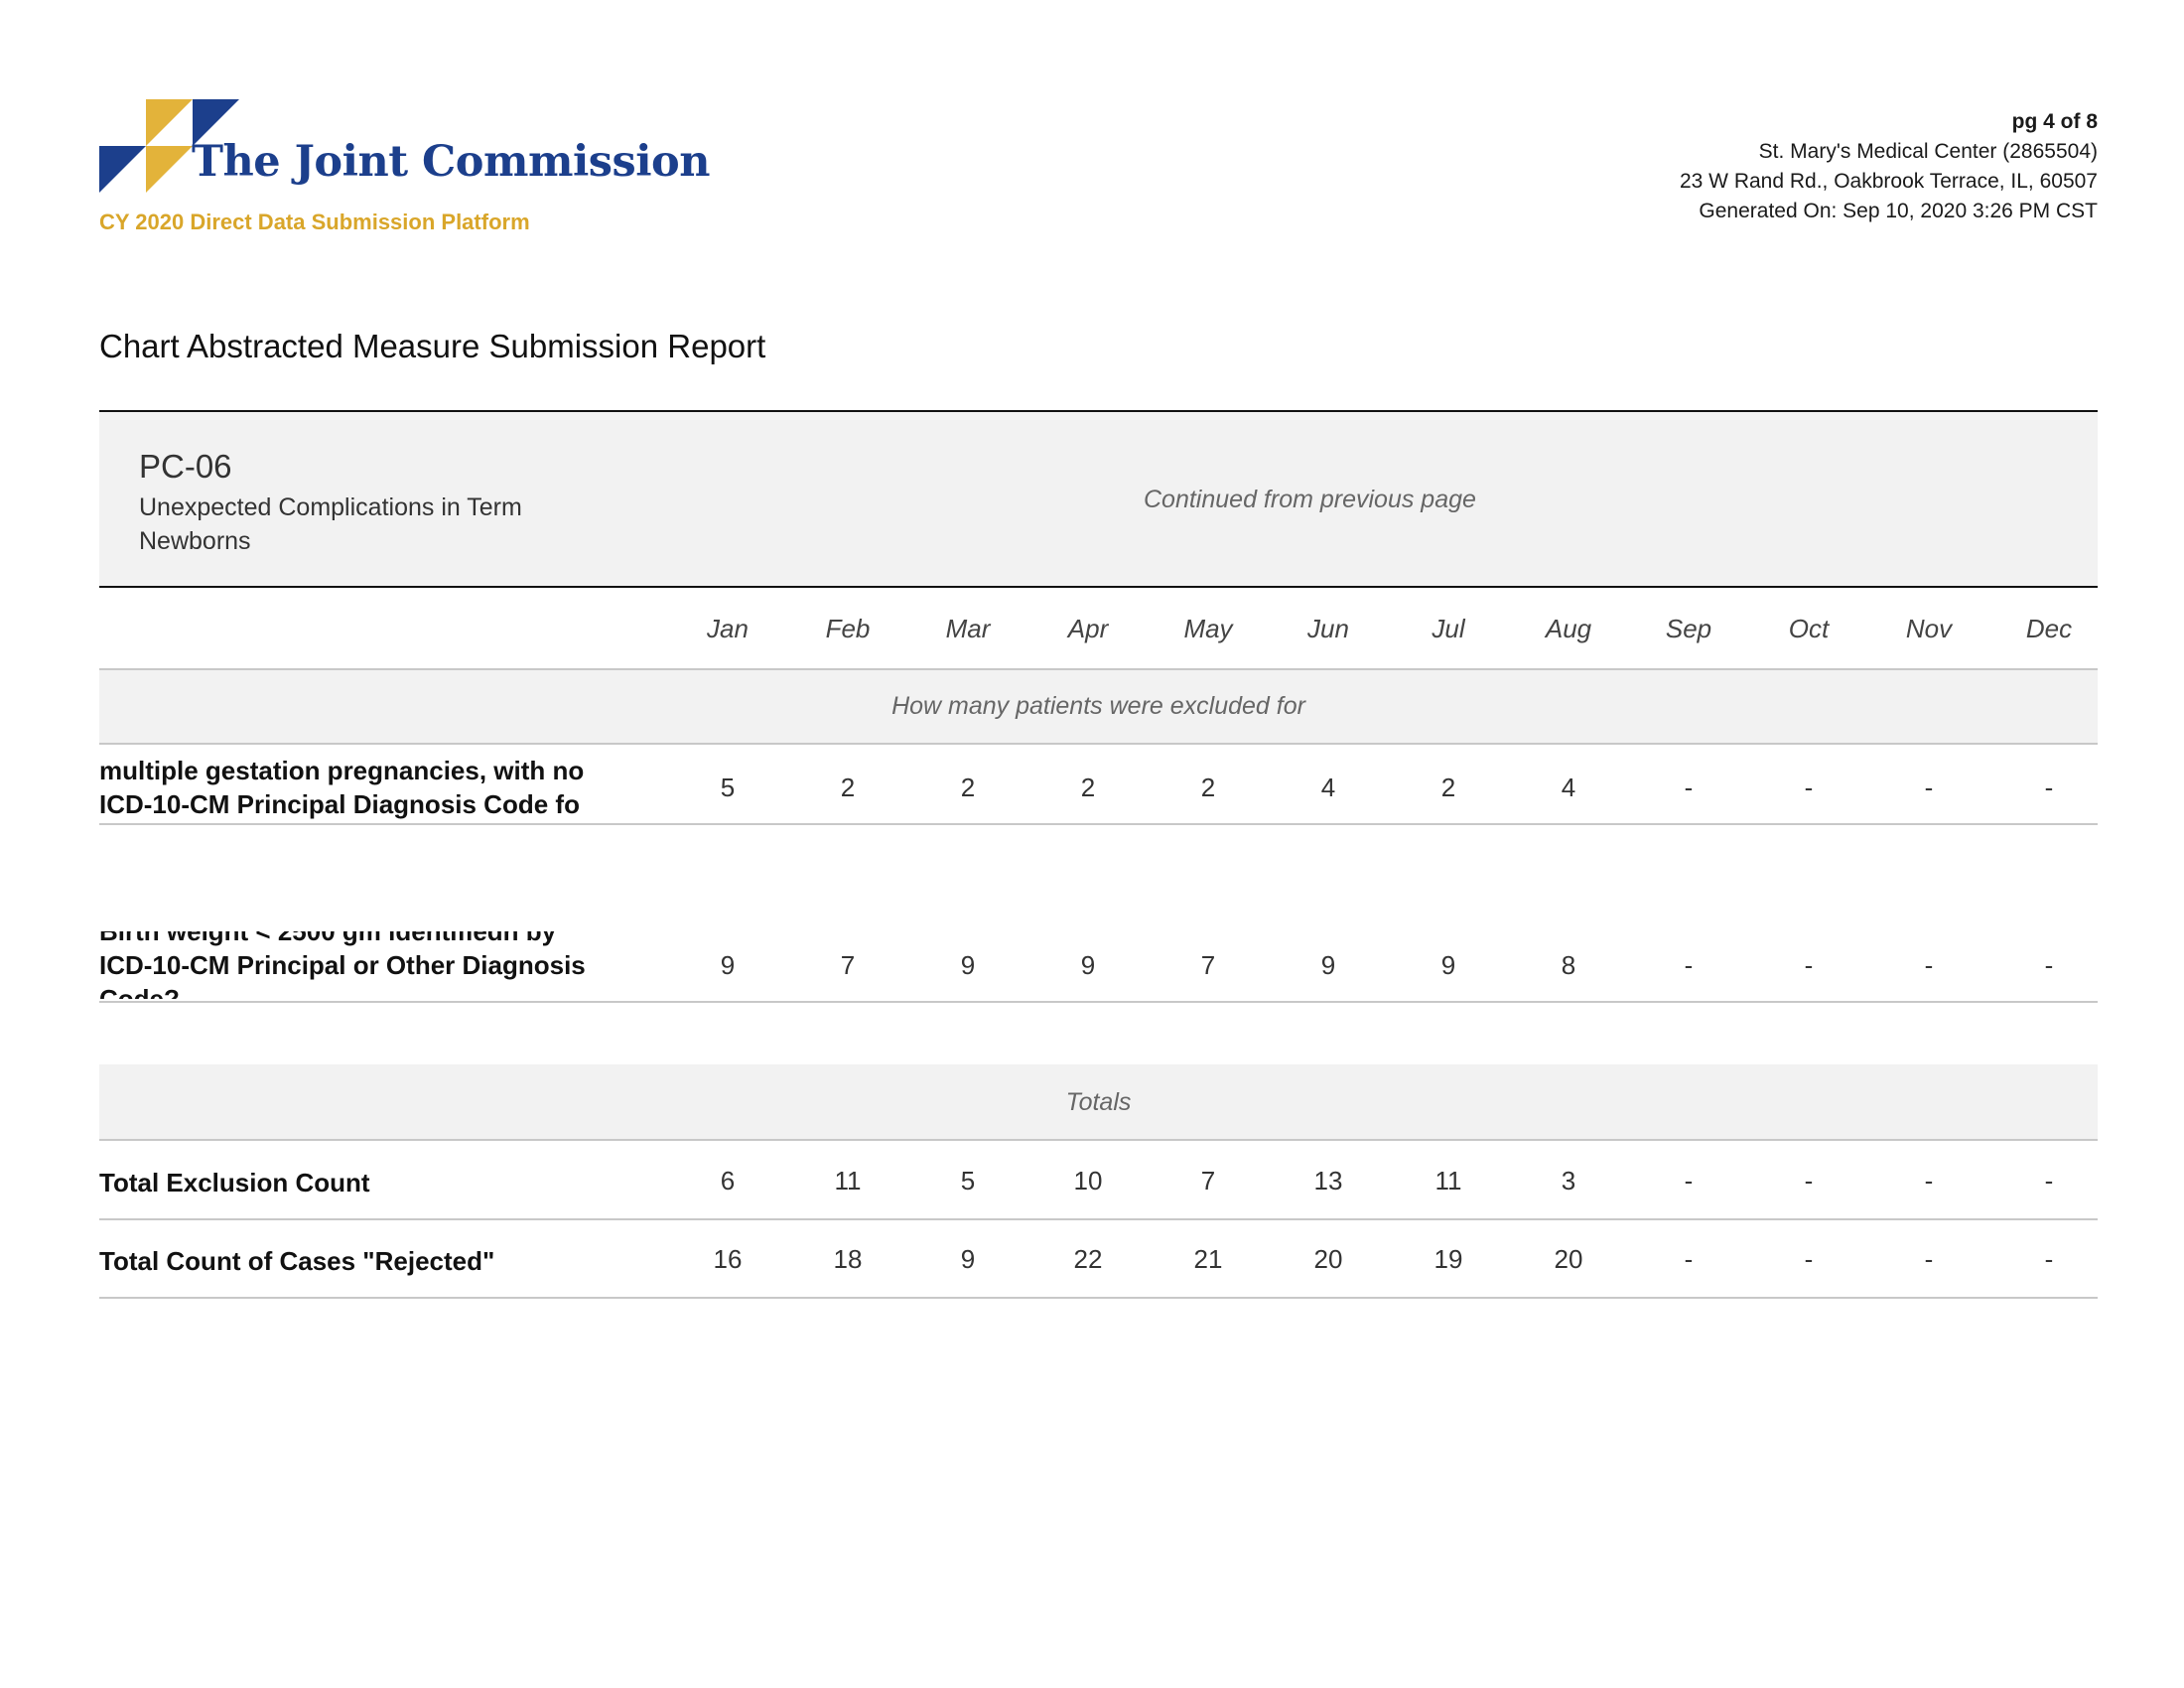 This screenshot has width=2184, height=1688. Describe the element at coordinates (1328, 1181) in the screenshot. I see `table-cell: 13` at that location.